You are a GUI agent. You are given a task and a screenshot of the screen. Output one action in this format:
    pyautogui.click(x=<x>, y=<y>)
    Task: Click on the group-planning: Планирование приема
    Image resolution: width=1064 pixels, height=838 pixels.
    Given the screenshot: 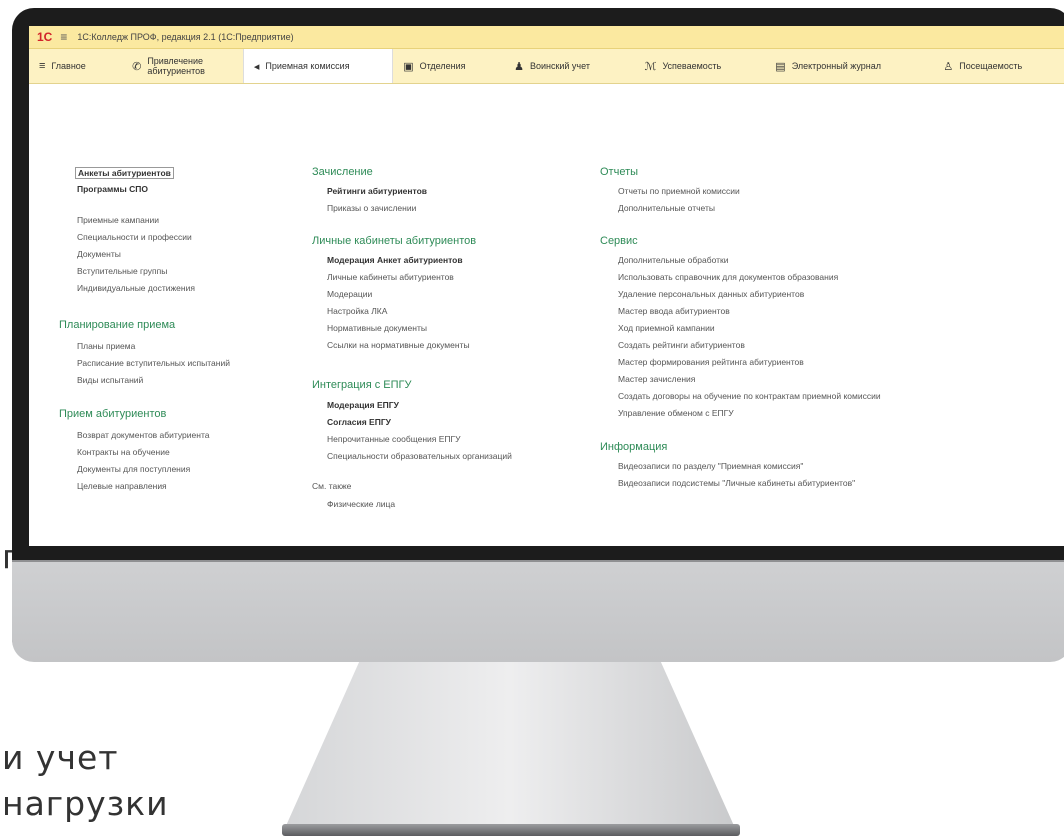 What is the action you would take?
    pyautogui.click(x=117, y=325)
    